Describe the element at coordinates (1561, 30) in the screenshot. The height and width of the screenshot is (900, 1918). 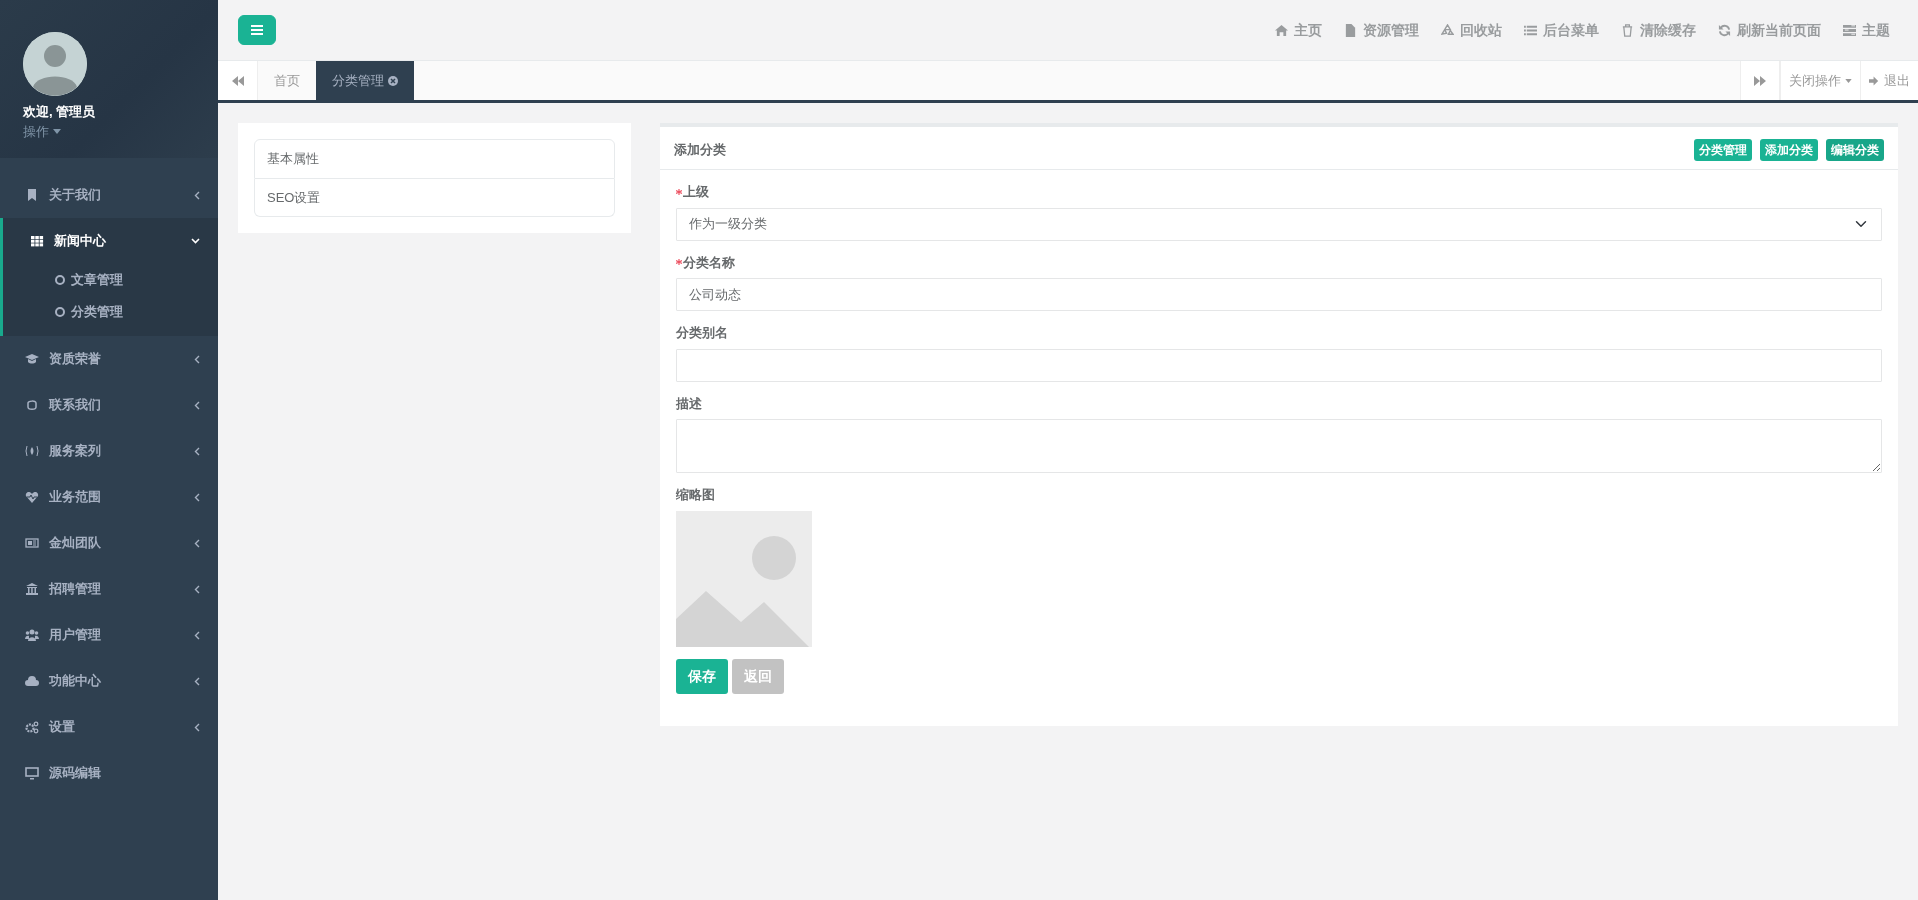
I see `top-nav-link: 后台菜单` at that location.